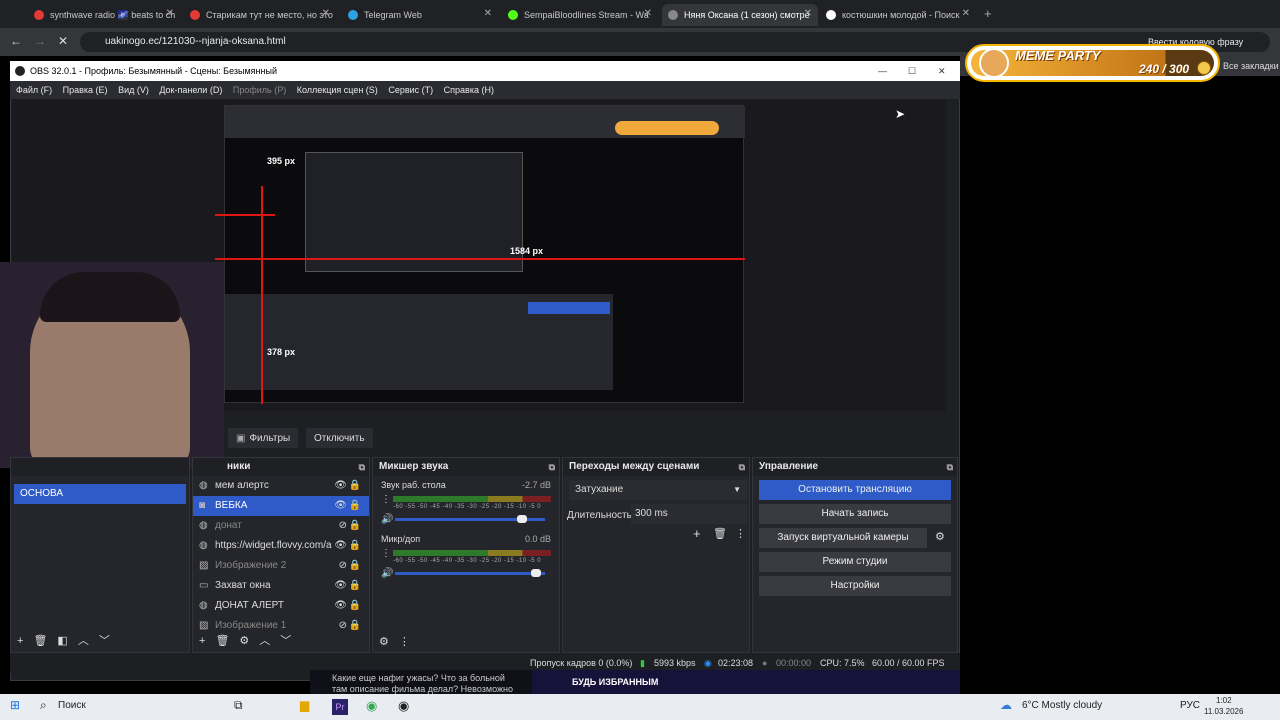 The image size is (1280, 720). I want to click on explorer-icon: ▆, so click(304, 705).